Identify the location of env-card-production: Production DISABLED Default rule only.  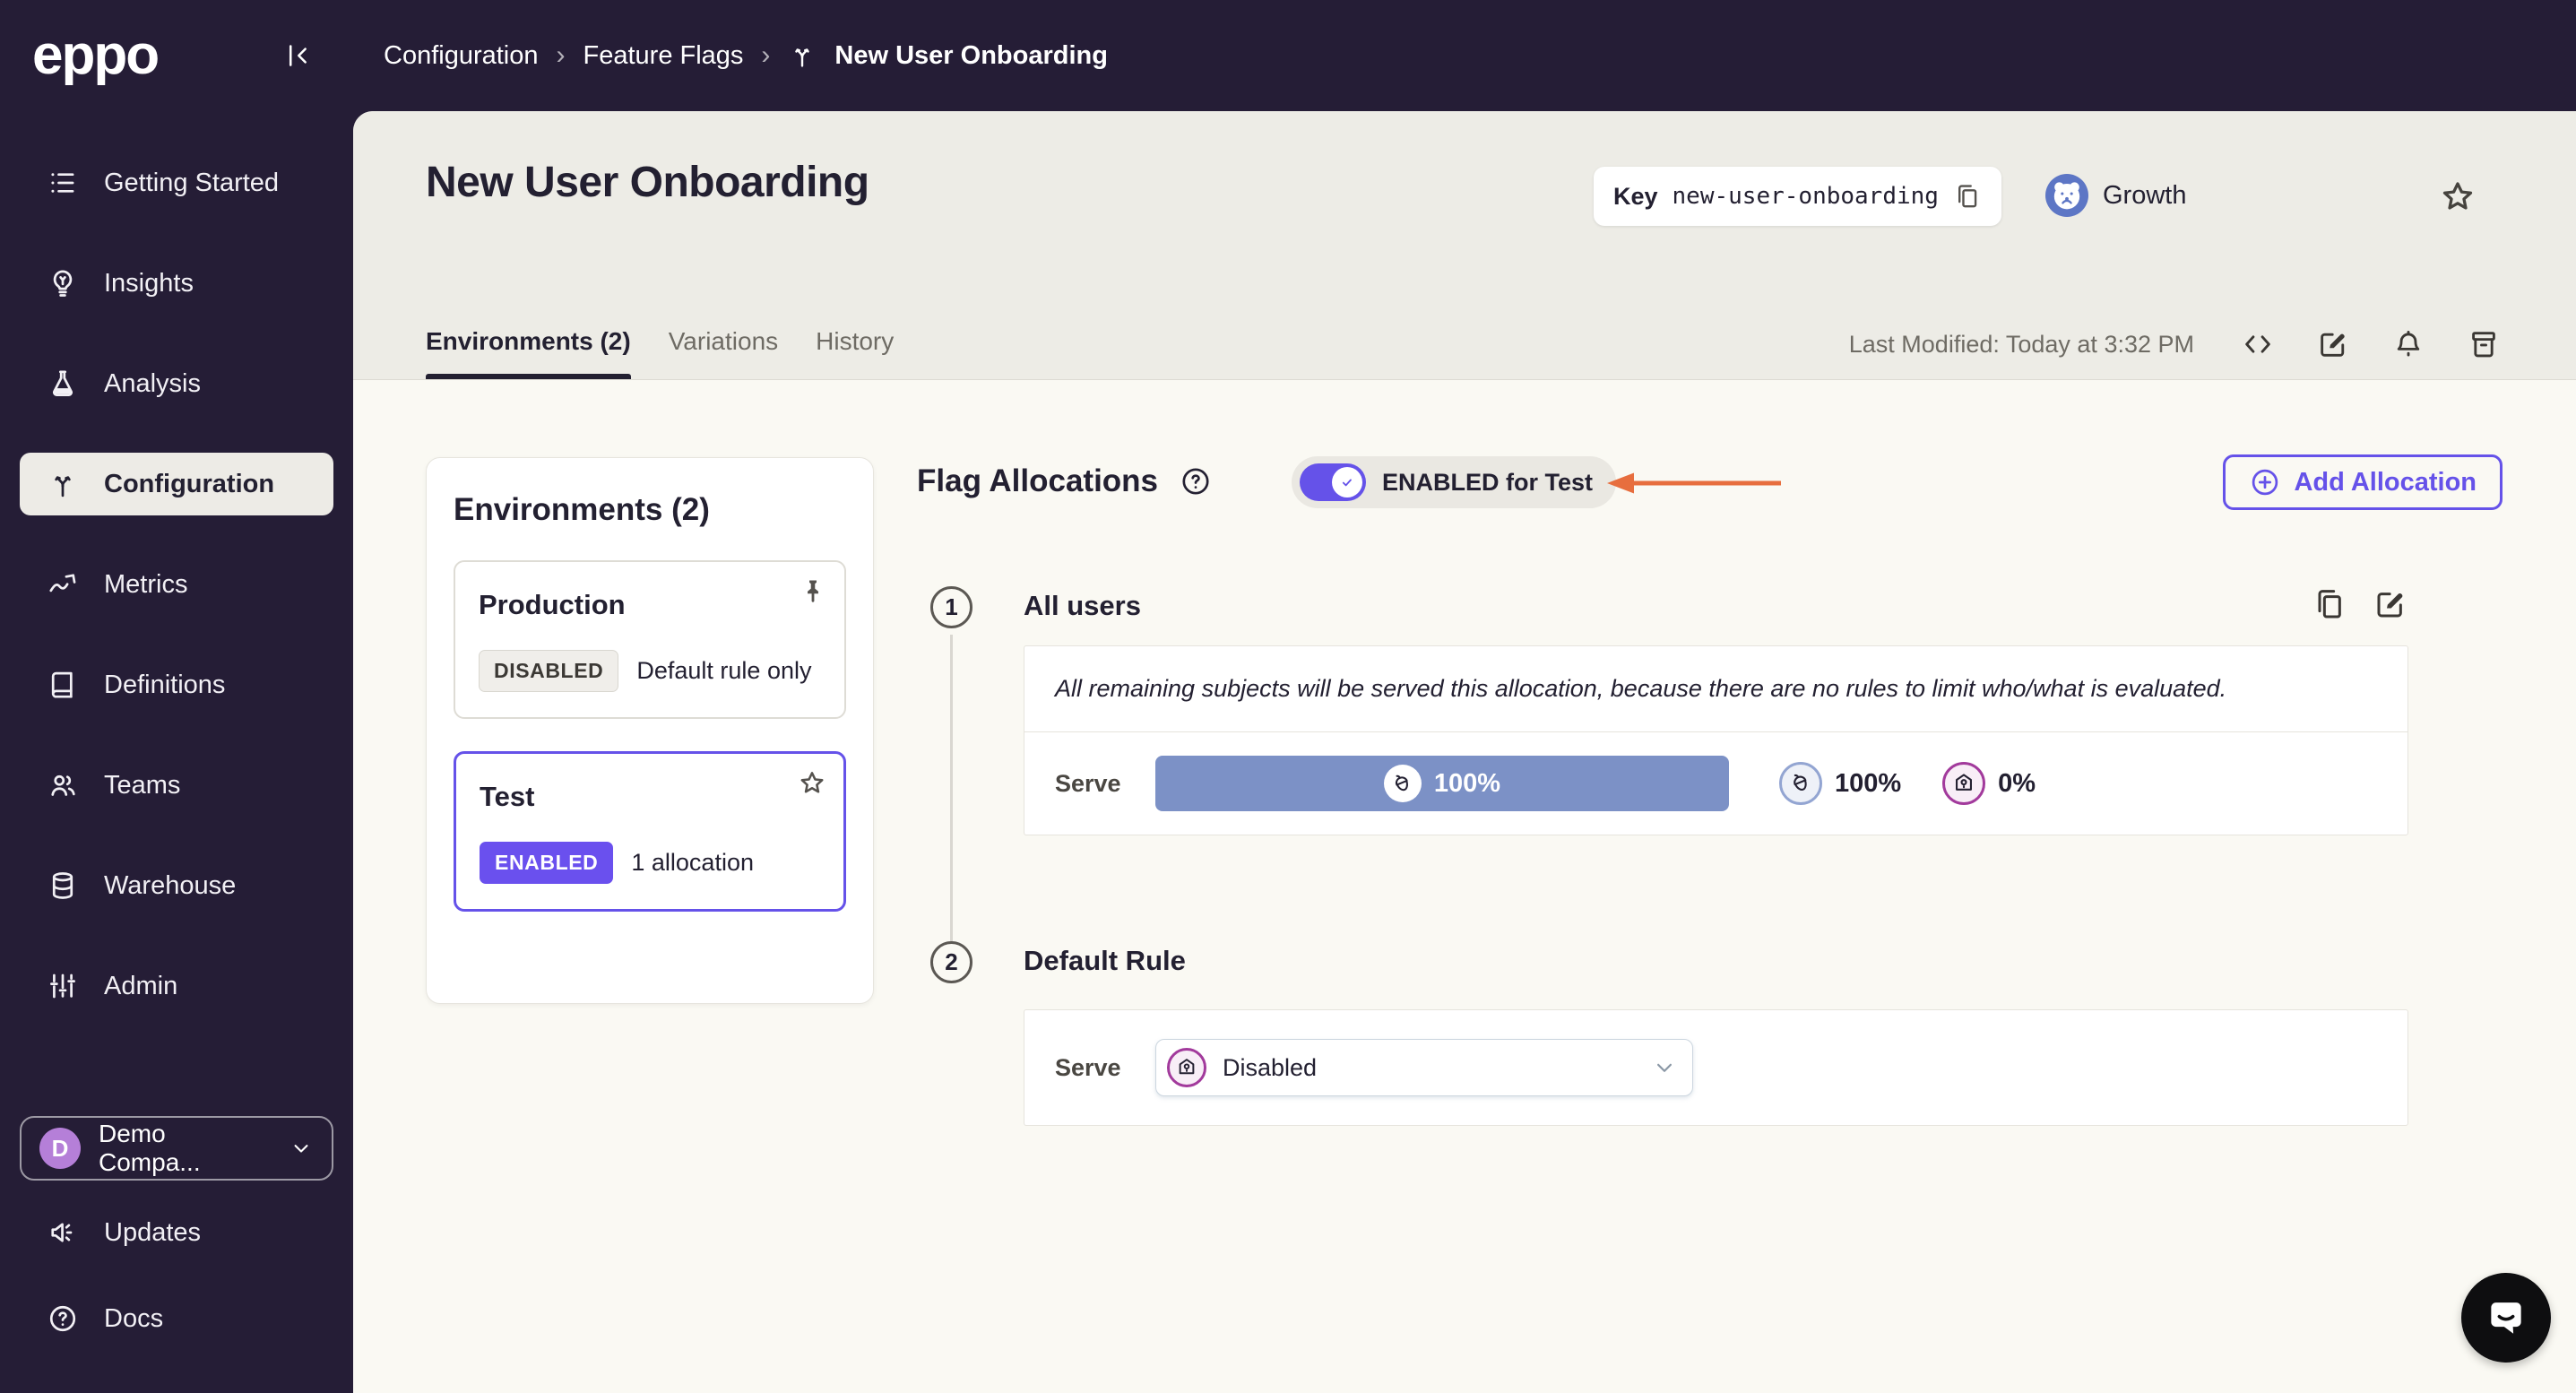
(650, 639).